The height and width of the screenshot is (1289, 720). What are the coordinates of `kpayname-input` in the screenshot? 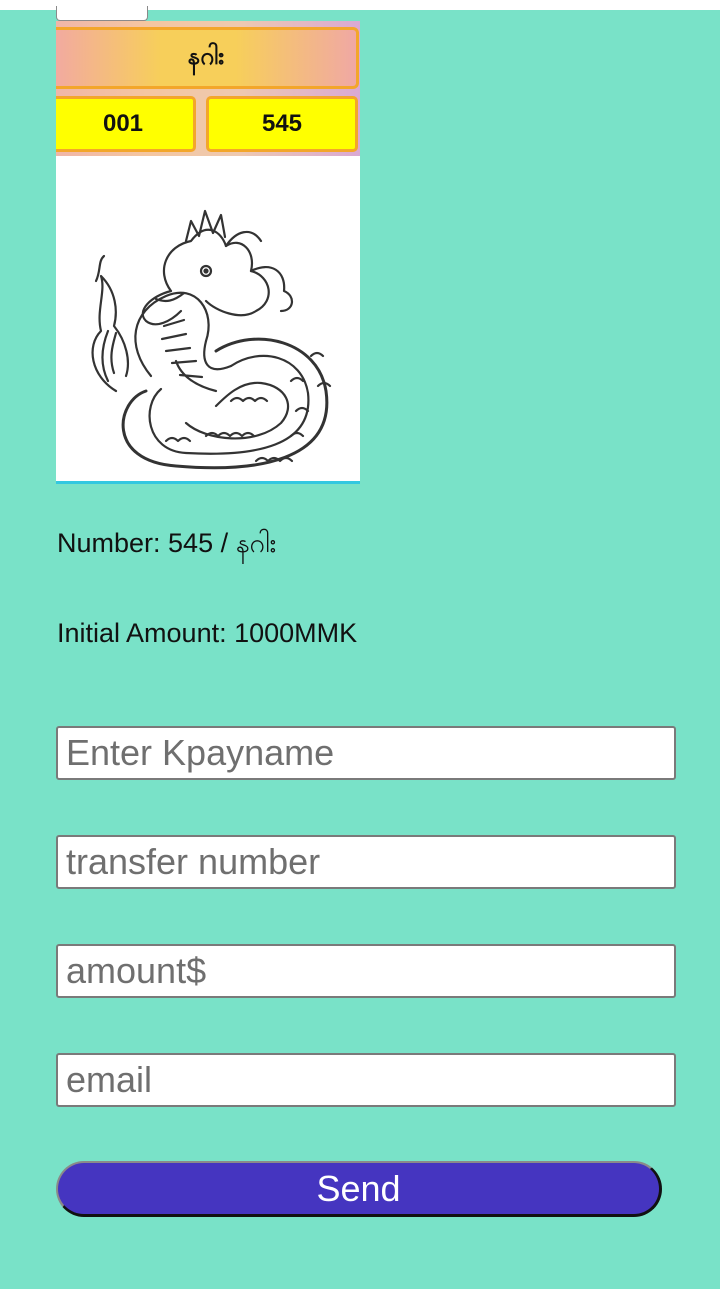 It's located at (366, 753).